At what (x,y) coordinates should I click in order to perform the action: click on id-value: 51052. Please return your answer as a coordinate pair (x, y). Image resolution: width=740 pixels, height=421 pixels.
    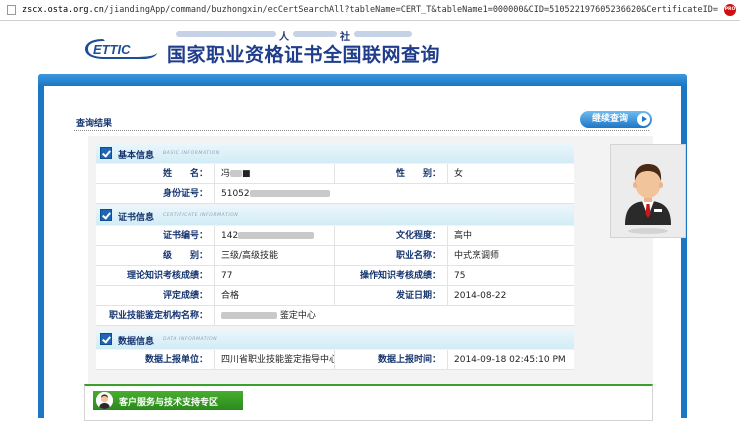
    Looking at the image, I should click on (394, 194).